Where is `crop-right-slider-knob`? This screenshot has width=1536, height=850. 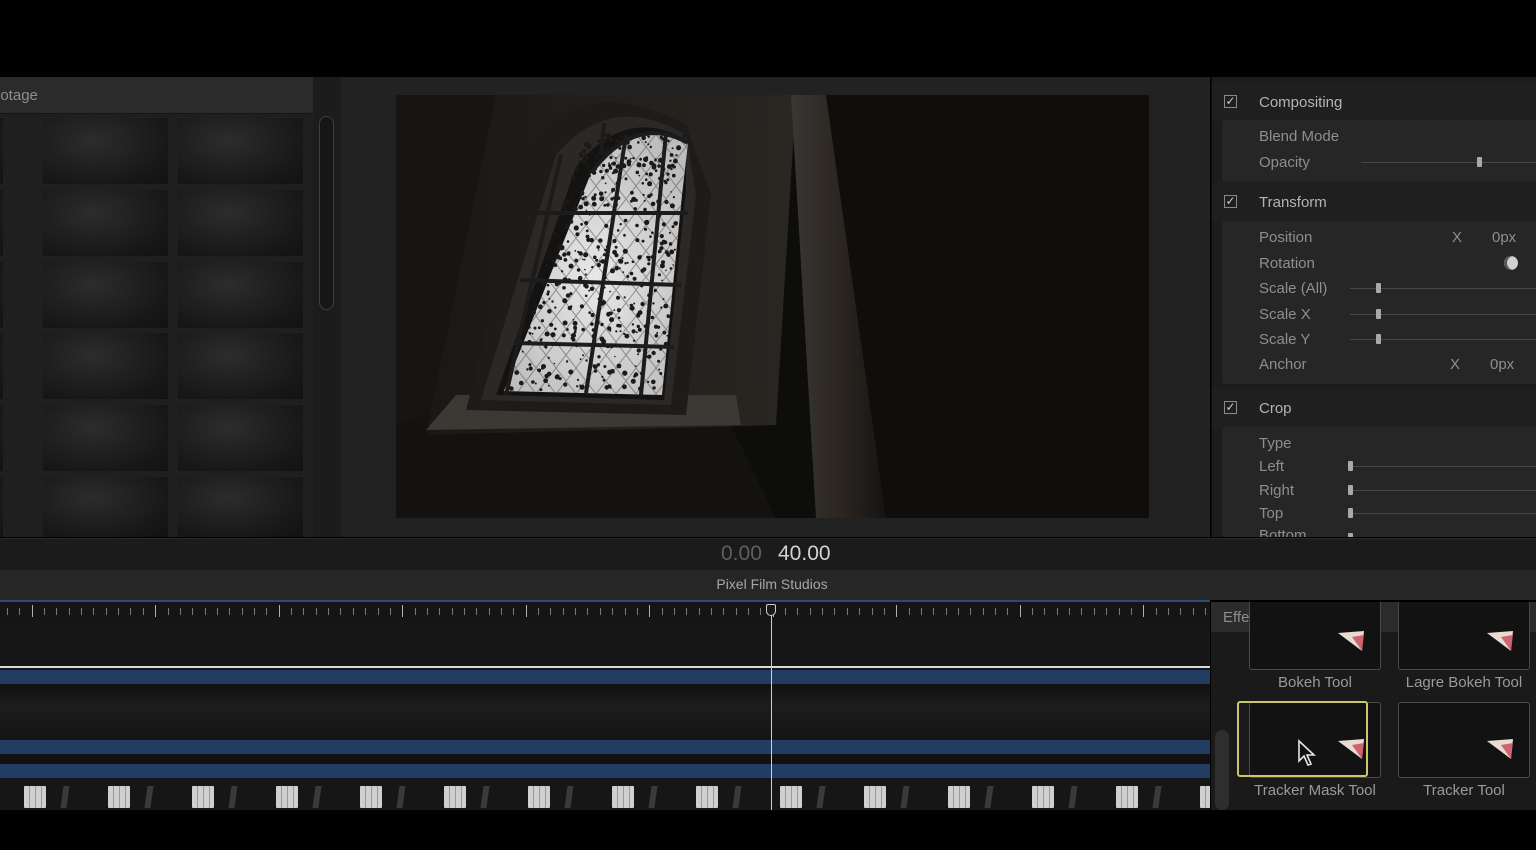
crop-right-slider-knob is located at coordinates (1350, 490).